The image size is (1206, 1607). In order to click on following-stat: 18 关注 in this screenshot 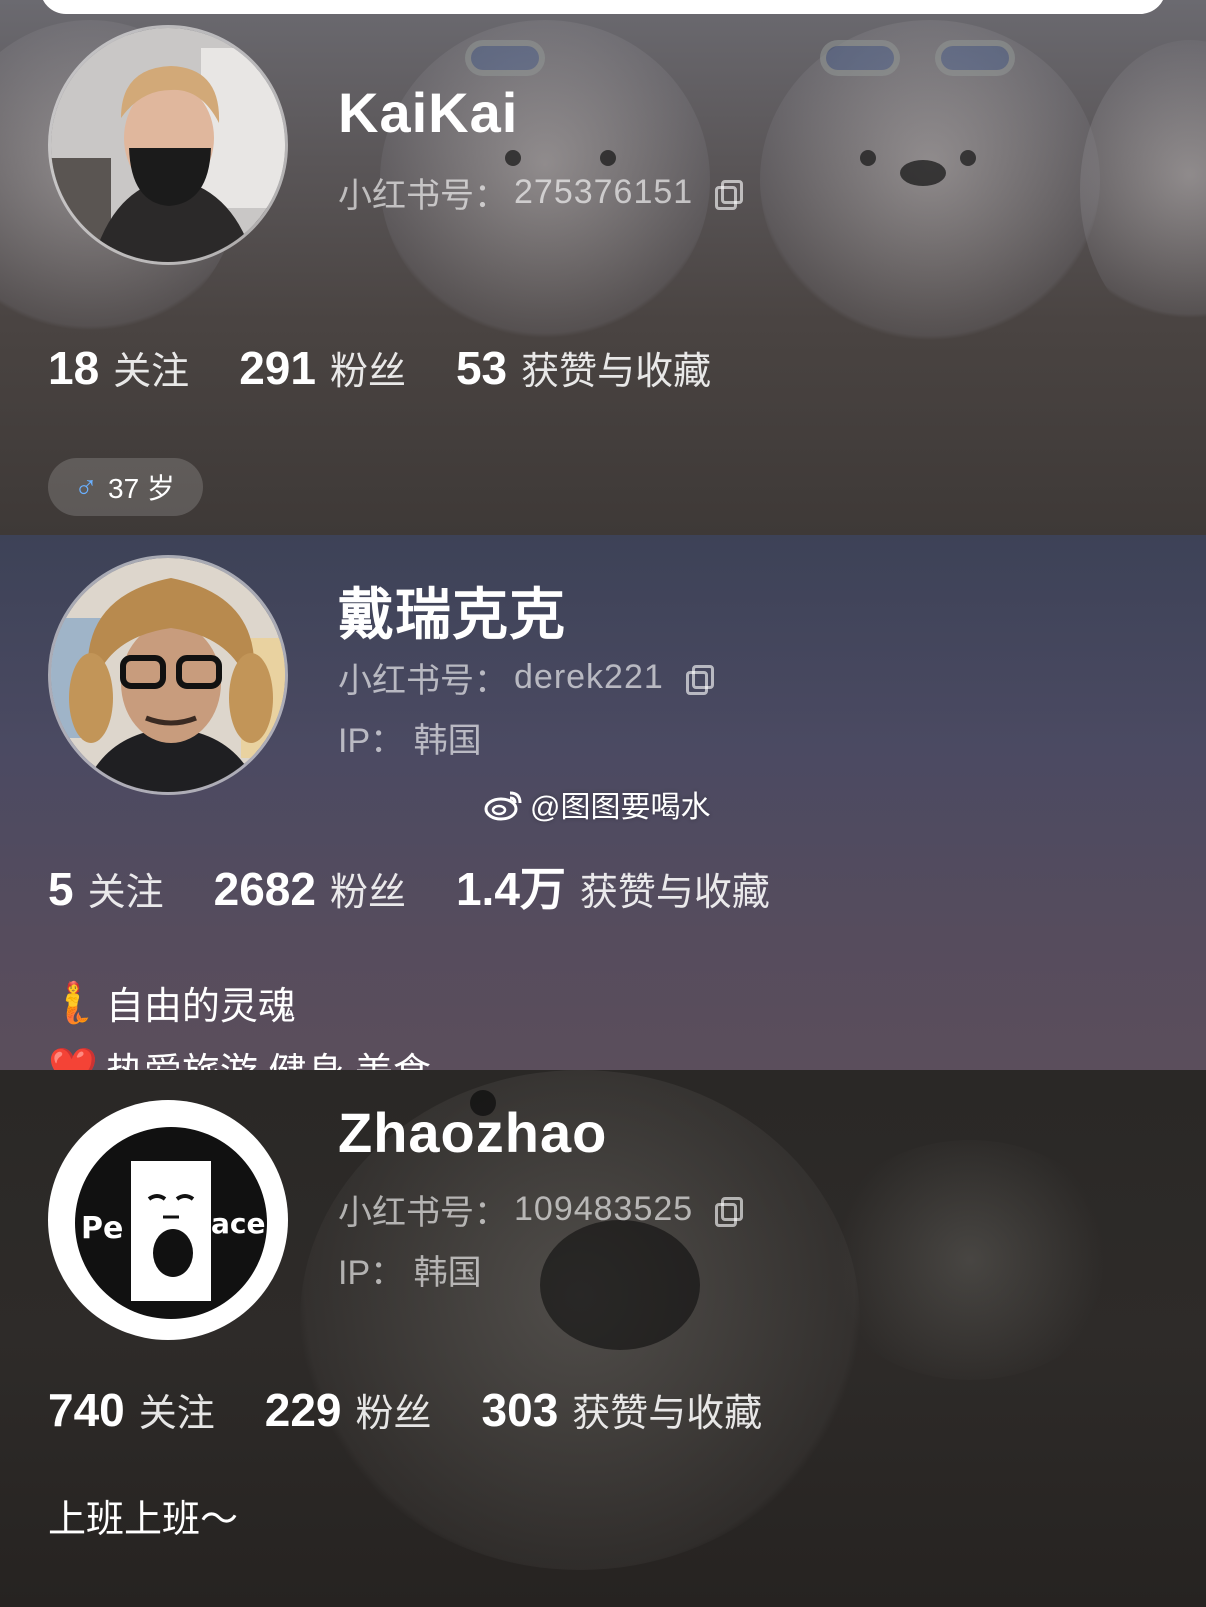, I will do `click(118, 367)`.